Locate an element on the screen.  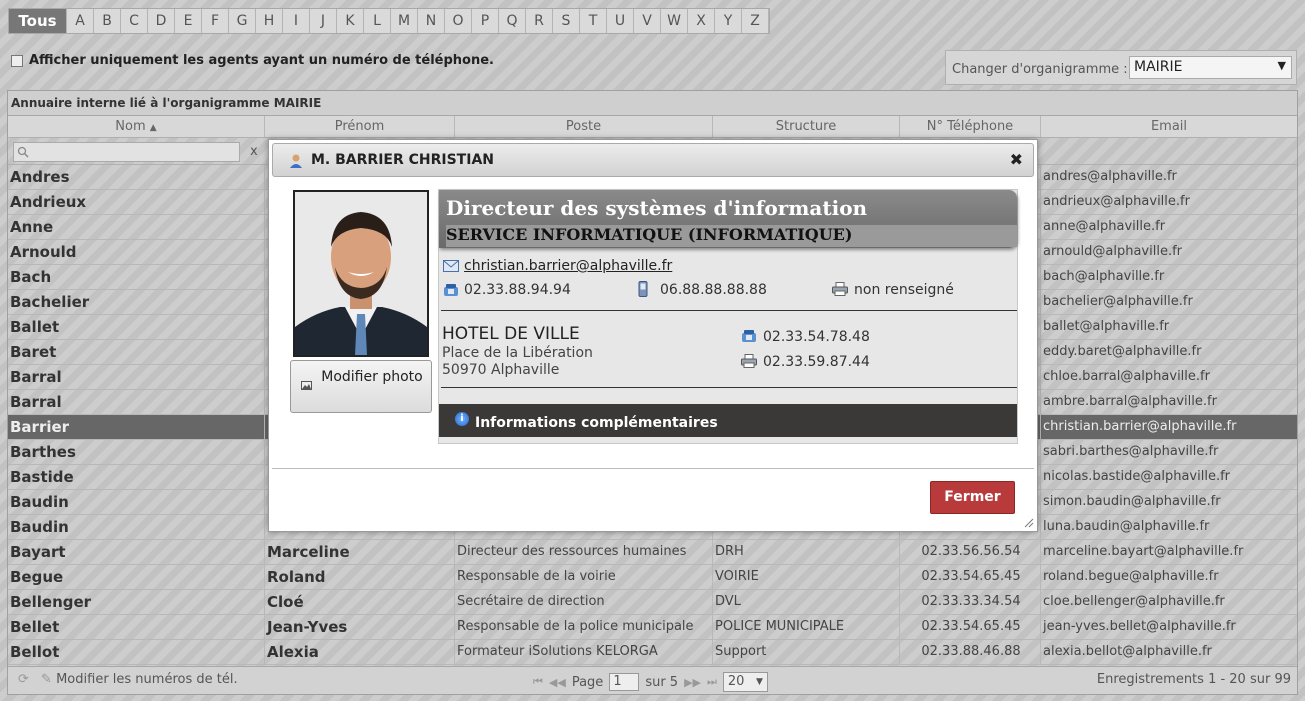
page-count: sur 5 is located at coordinates (662, 682).